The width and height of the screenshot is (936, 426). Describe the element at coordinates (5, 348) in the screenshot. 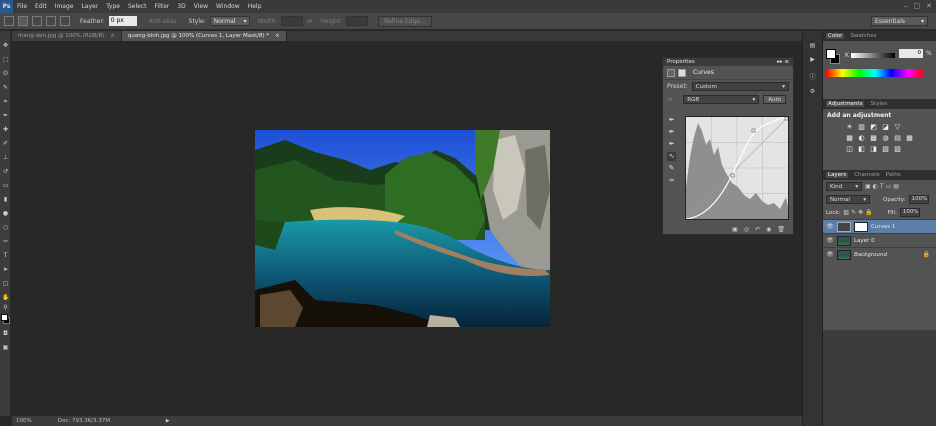

I see `screen-mode-icon: ▣` at that location.